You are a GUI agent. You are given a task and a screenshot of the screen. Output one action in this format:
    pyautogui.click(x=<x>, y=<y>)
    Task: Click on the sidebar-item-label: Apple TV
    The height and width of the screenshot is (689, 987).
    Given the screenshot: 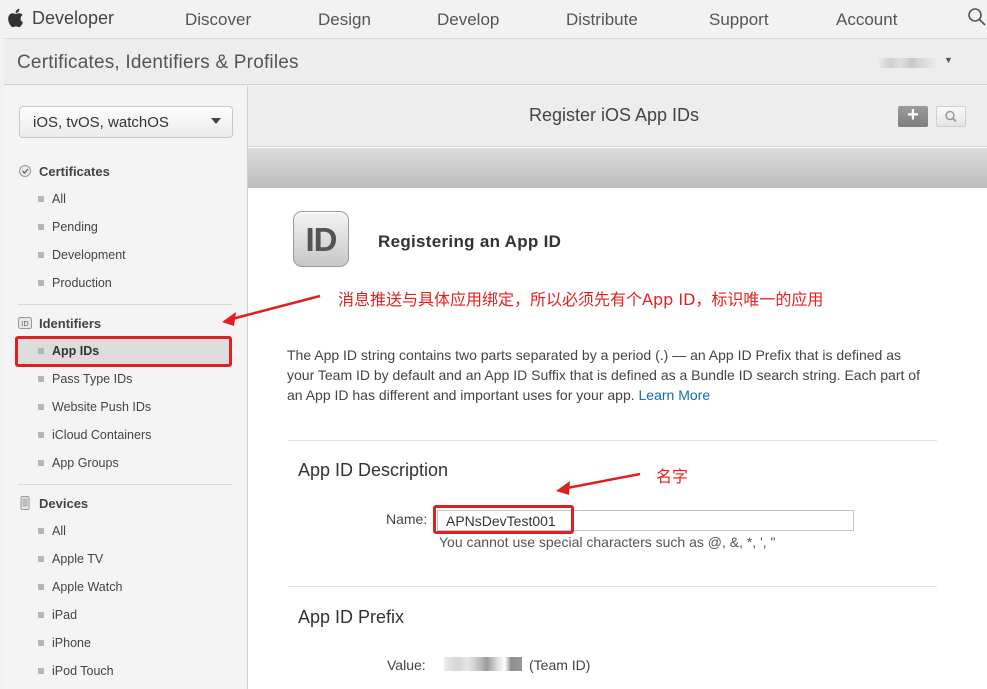 What is the action you would take?
    pyautogui.click(x=78, y=559)
    